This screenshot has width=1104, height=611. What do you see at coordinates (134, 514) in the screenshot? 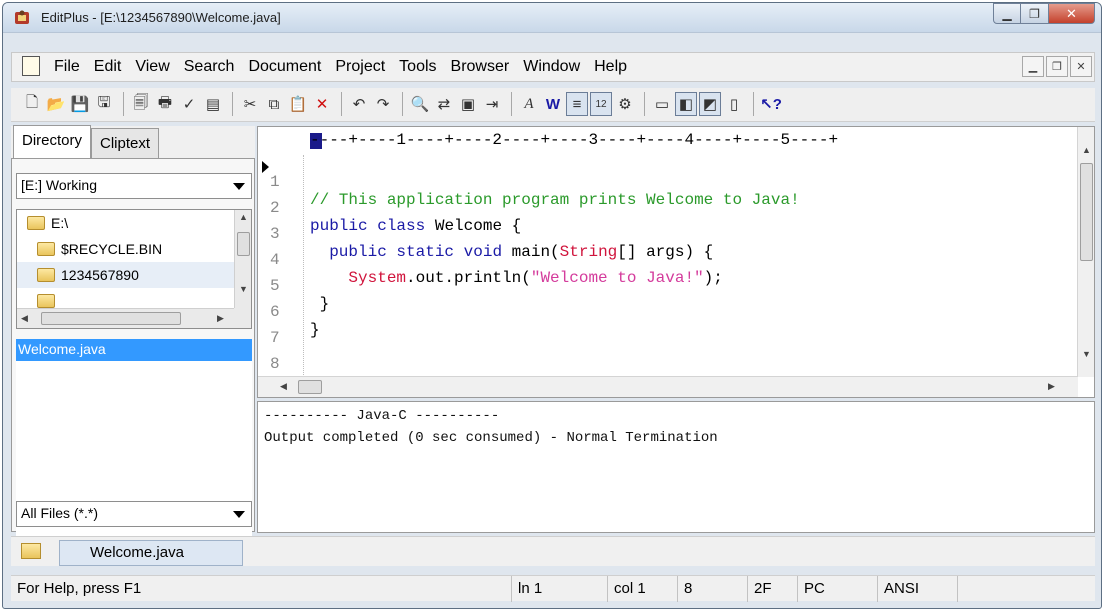
I see `file-filter-combo: All Files (*.*)` at bounding box center [134, 514].